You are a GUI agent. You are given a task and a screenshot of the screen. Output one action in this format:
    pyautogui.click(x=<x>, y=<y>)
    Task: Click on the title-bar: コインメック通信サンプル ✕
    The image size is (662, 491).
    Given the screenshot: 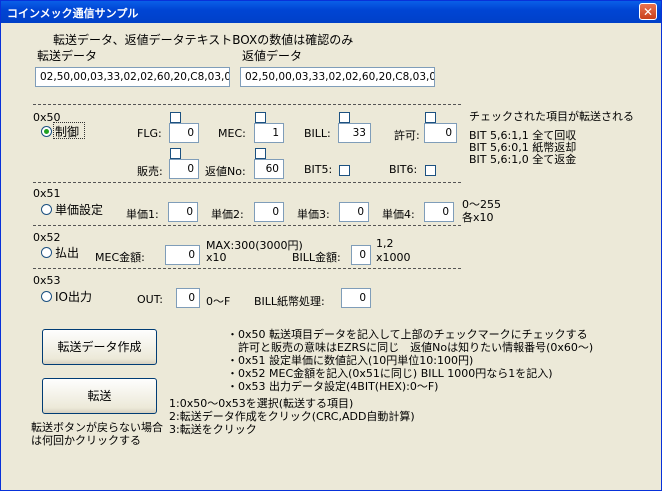 What is the action you would take?
    pyautogui.click(x=331, y=12)
    